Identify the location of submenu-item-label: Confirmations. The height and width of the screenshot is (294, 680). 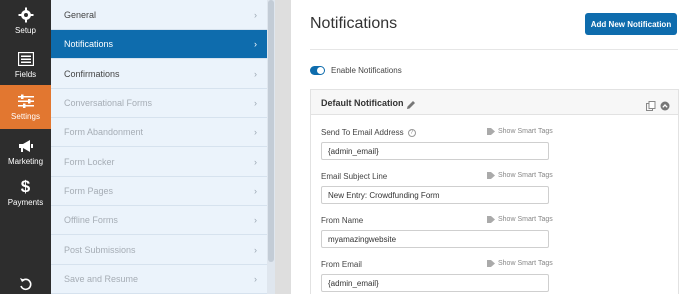
(92, 74).